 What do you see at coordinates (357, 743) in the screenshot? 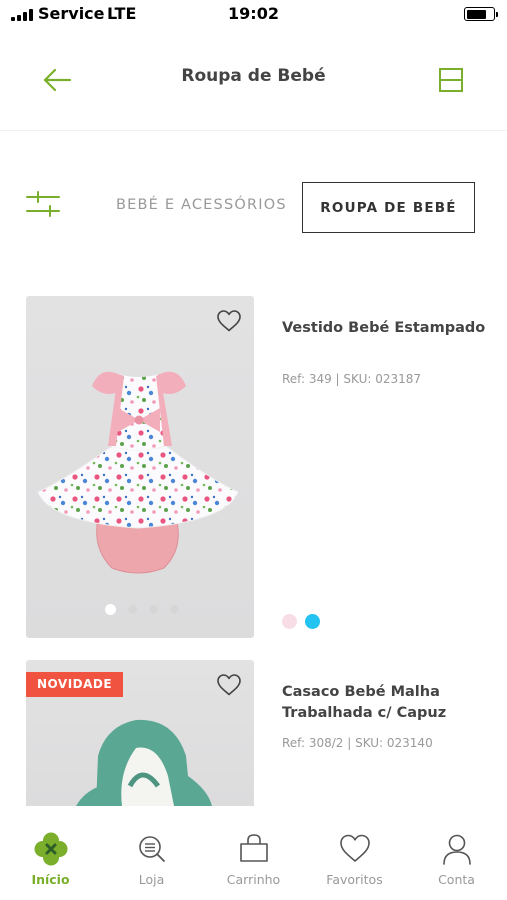
I see `product-ref: Ref: 308/2 | SKU: 023140` at bounding box center [357, 743].